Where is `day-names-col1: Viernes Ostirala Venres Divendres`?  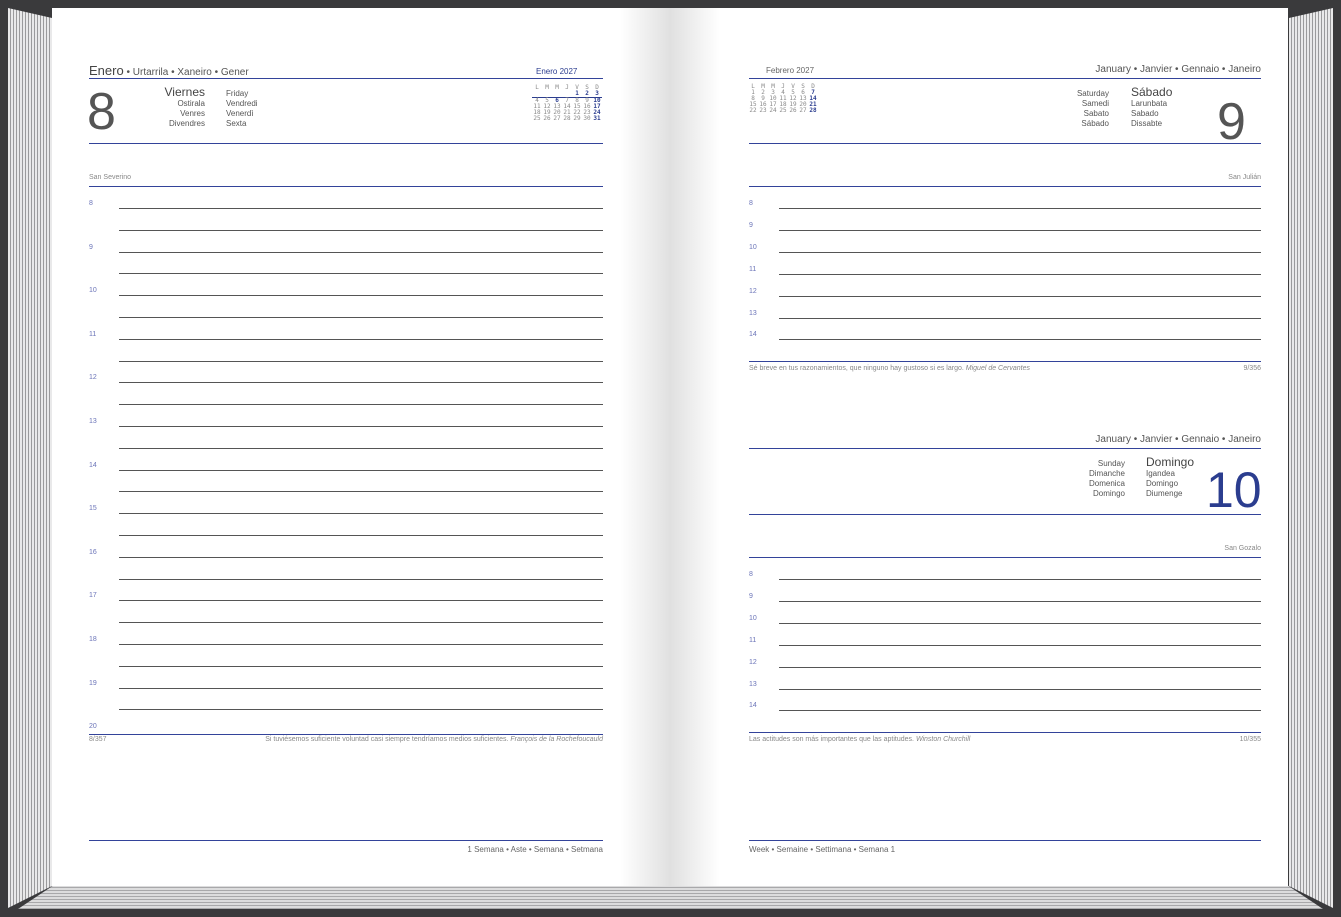
day-names-col1: Viernes Ostirala Venres Divendres is located at coordinates (178, 107).